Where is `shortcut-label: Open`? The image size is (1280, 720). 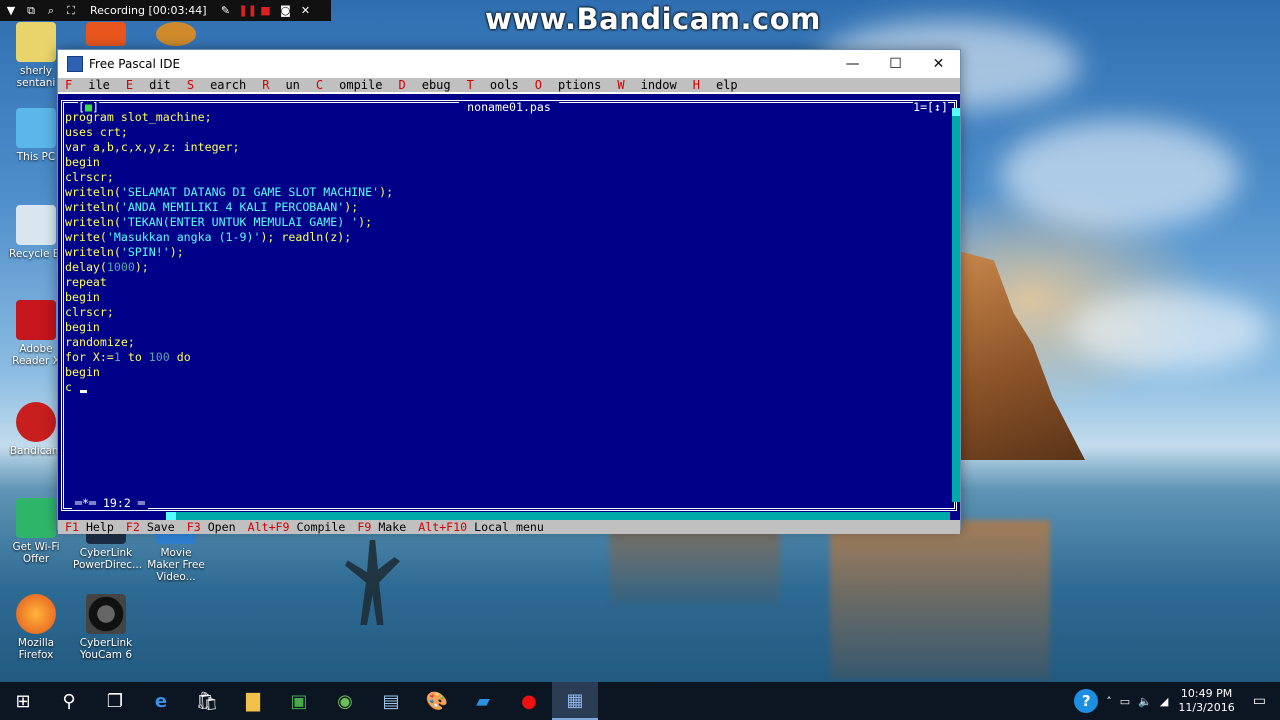 shortcut-label: Open is located at coordinates (222, 527).